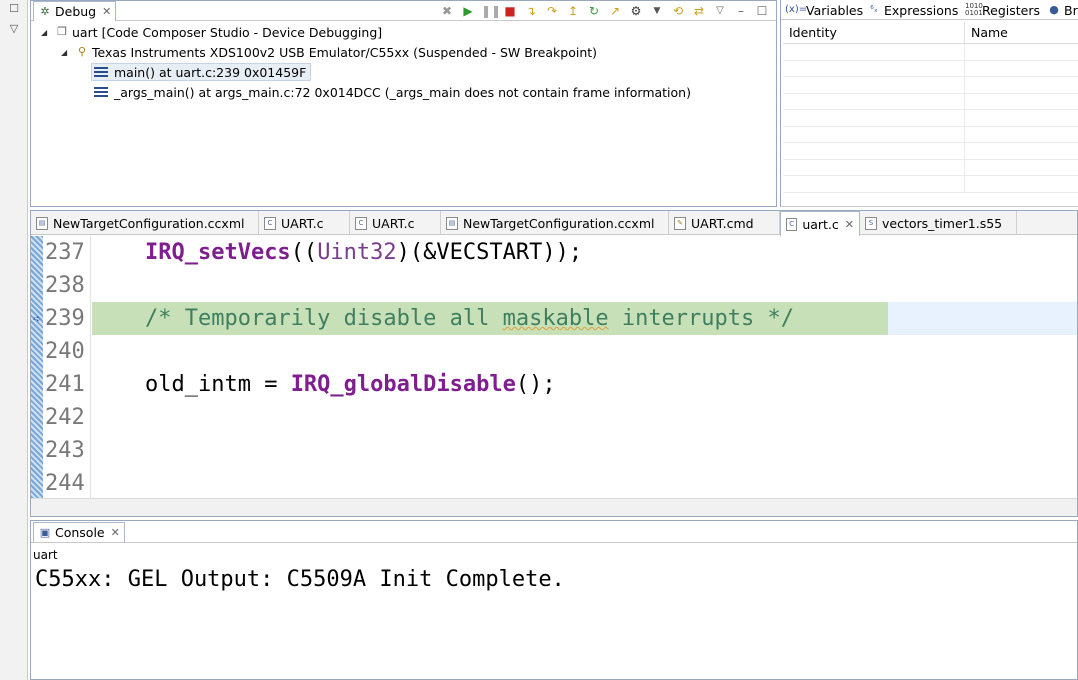 Image resolution: width=1078 pixels, height=680 pixels. Describe the element at coordinates (357, 252) in the screenshot. I see `code-token: Uint32` at that location.